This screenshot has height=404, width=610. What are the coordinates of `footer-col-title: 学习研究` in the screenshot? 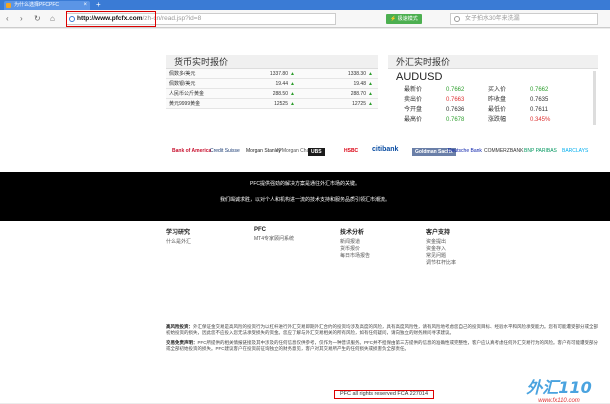 It's located at (178, 233).